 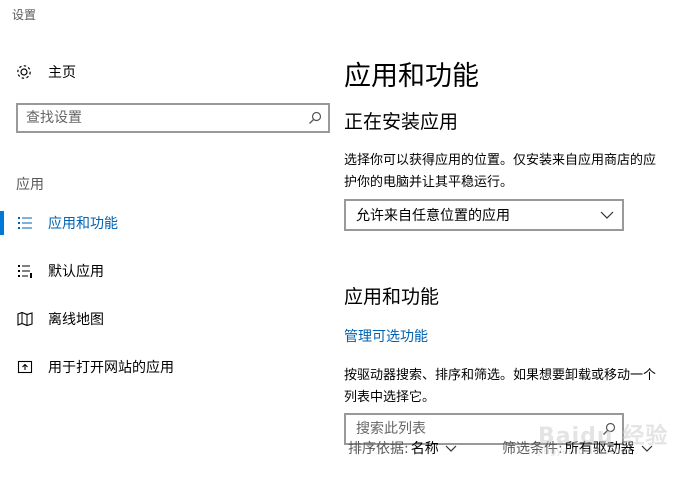 What do you see at coordinates (25, 319) in the screenshot?
I see `map-icon` at bounding box center [25, 319].